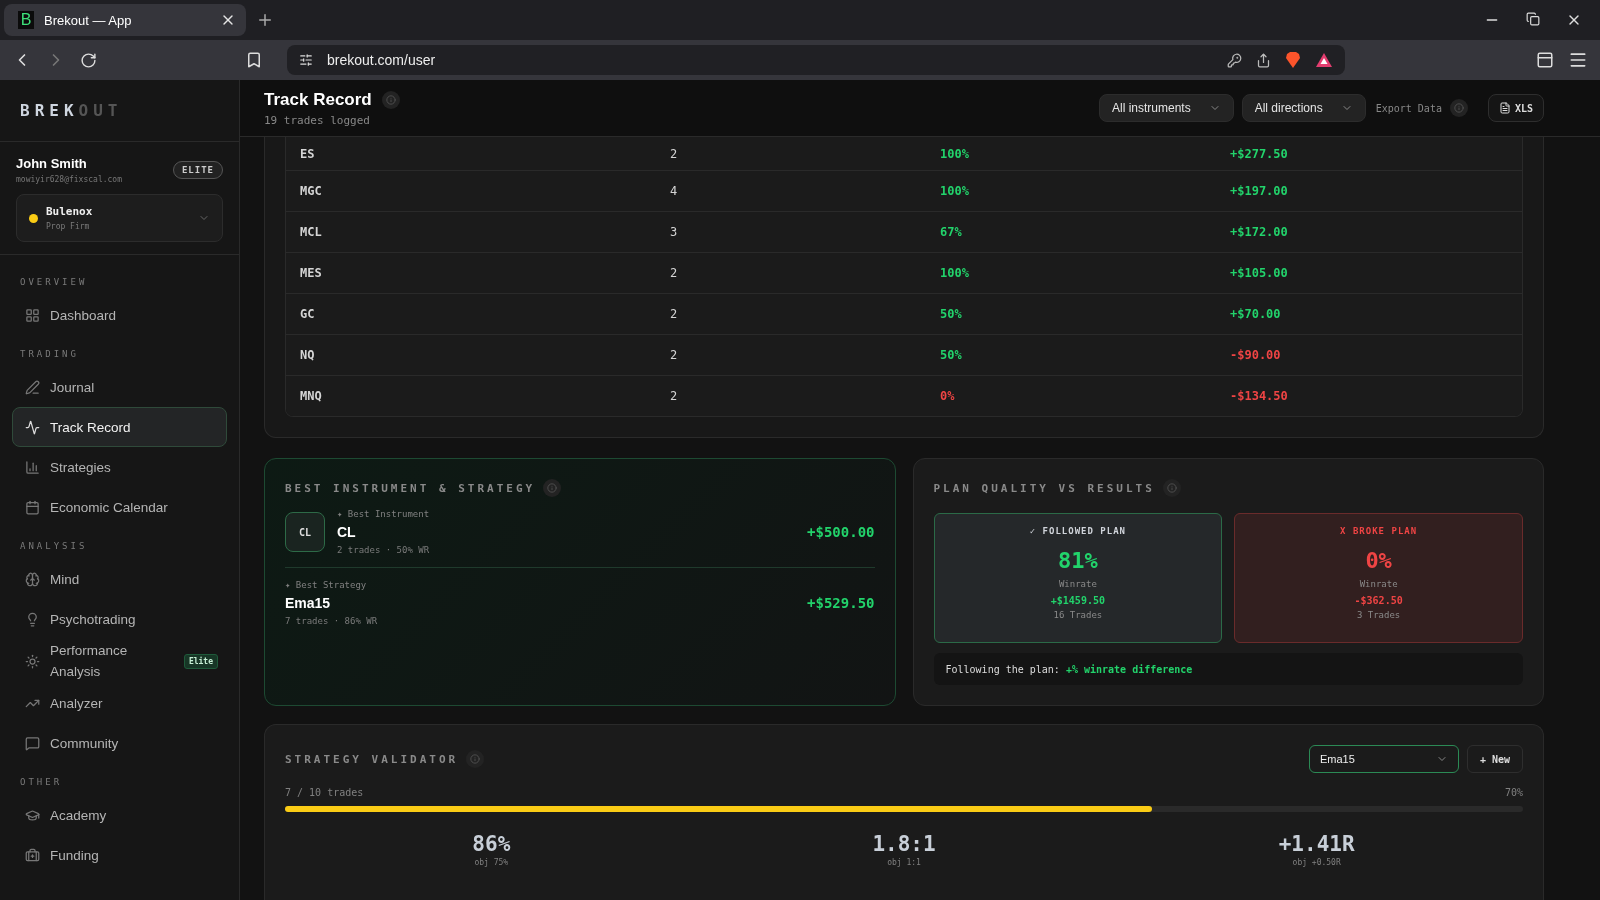  Describe the element at coordinates (1379, 531) in the screenshot. I see `plan-heading: X BROKE PLAN` at that location.